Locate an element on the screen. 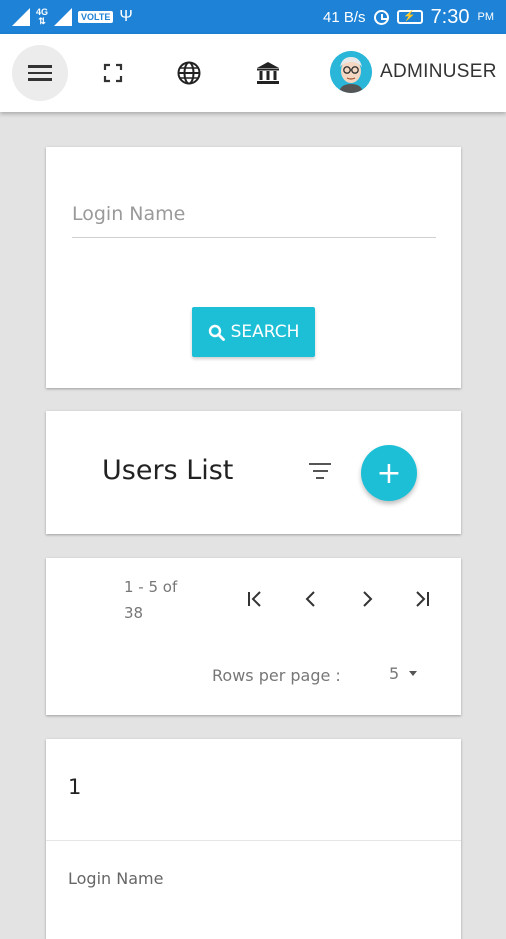  plus-icon: + is located at coordinates (389, 473).